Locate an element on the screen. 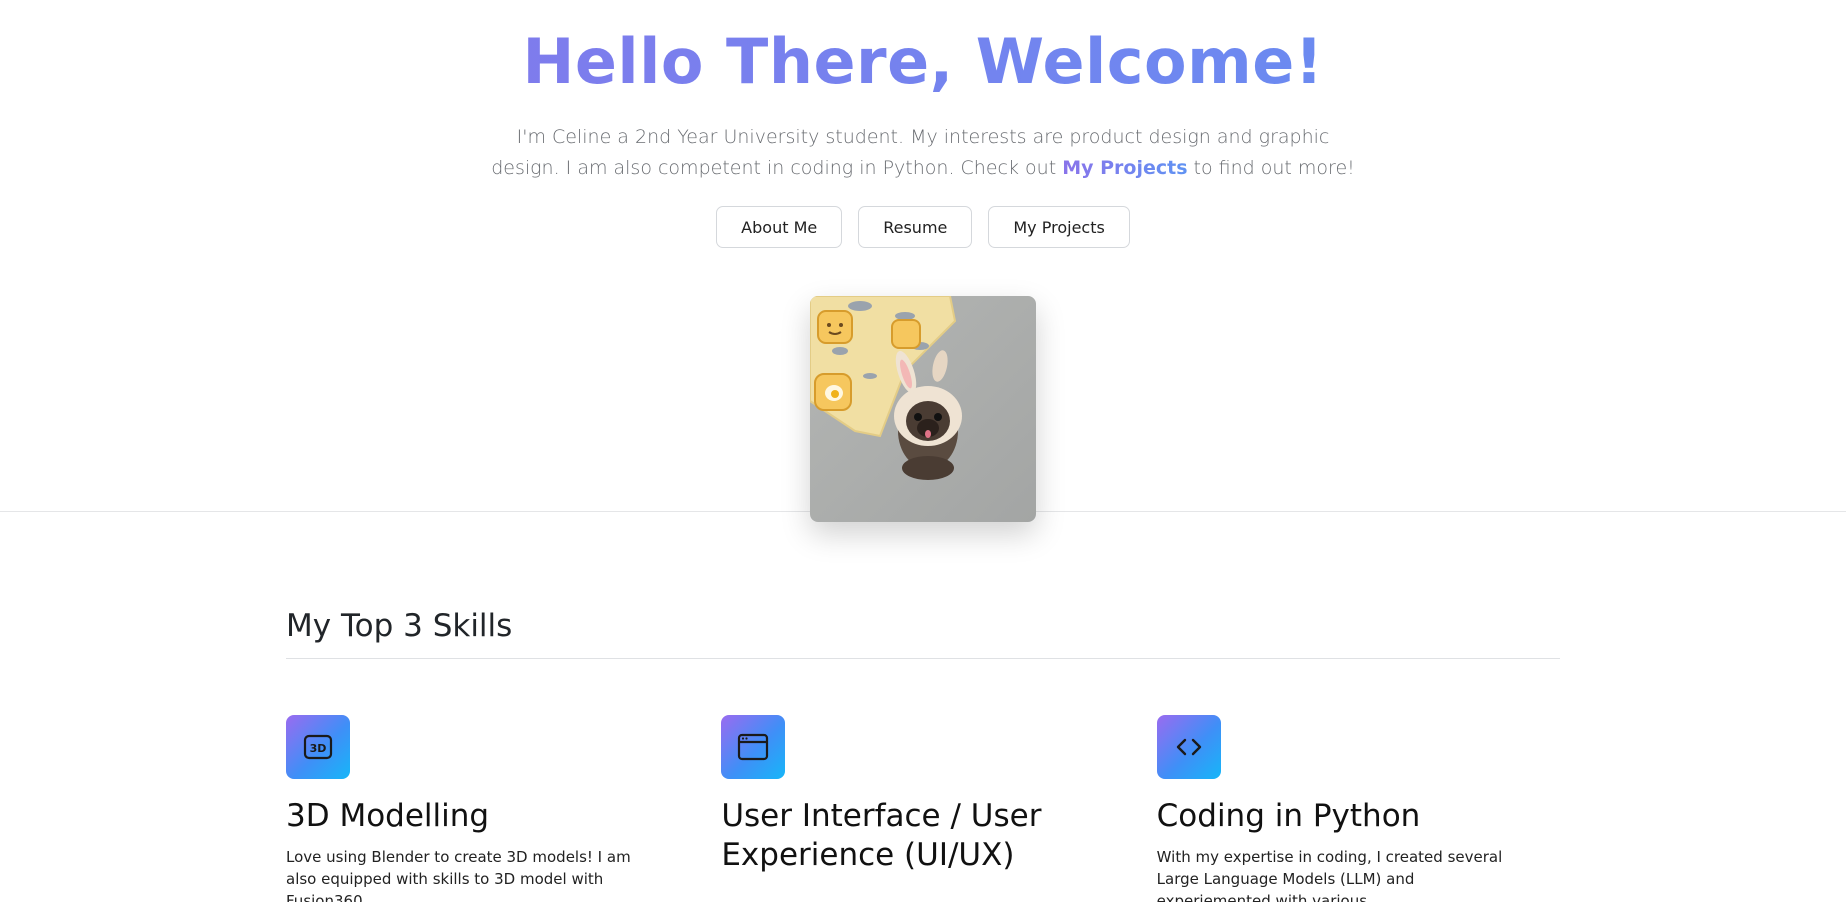  code-icon is located at coordinates (1188, 747).